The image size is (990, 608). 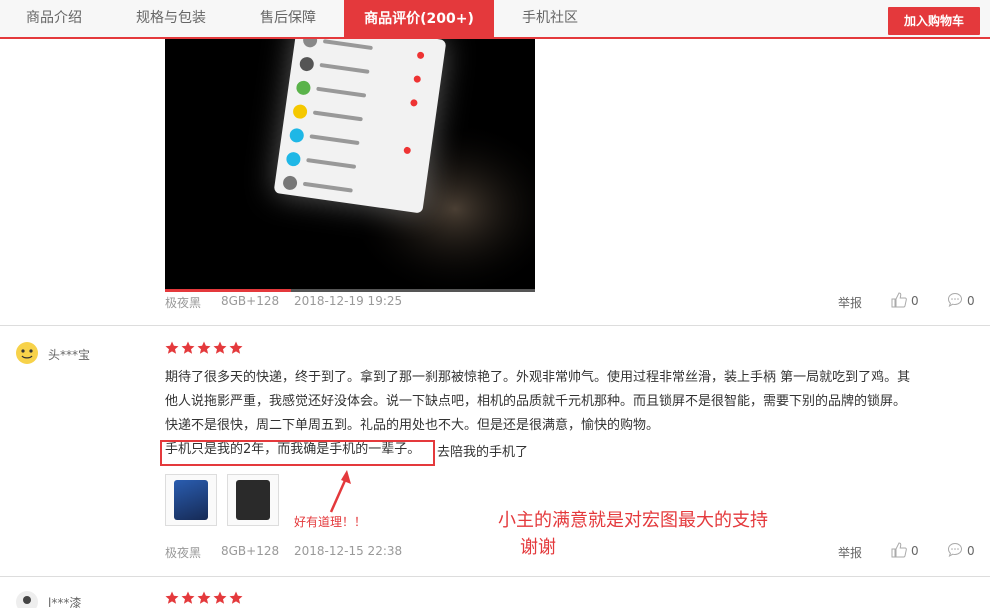 What do you see at coordinates (538, 547) in the screenshot?
I see `seller-reply-annotation: 谢谢` at bounding box center [538, 547].